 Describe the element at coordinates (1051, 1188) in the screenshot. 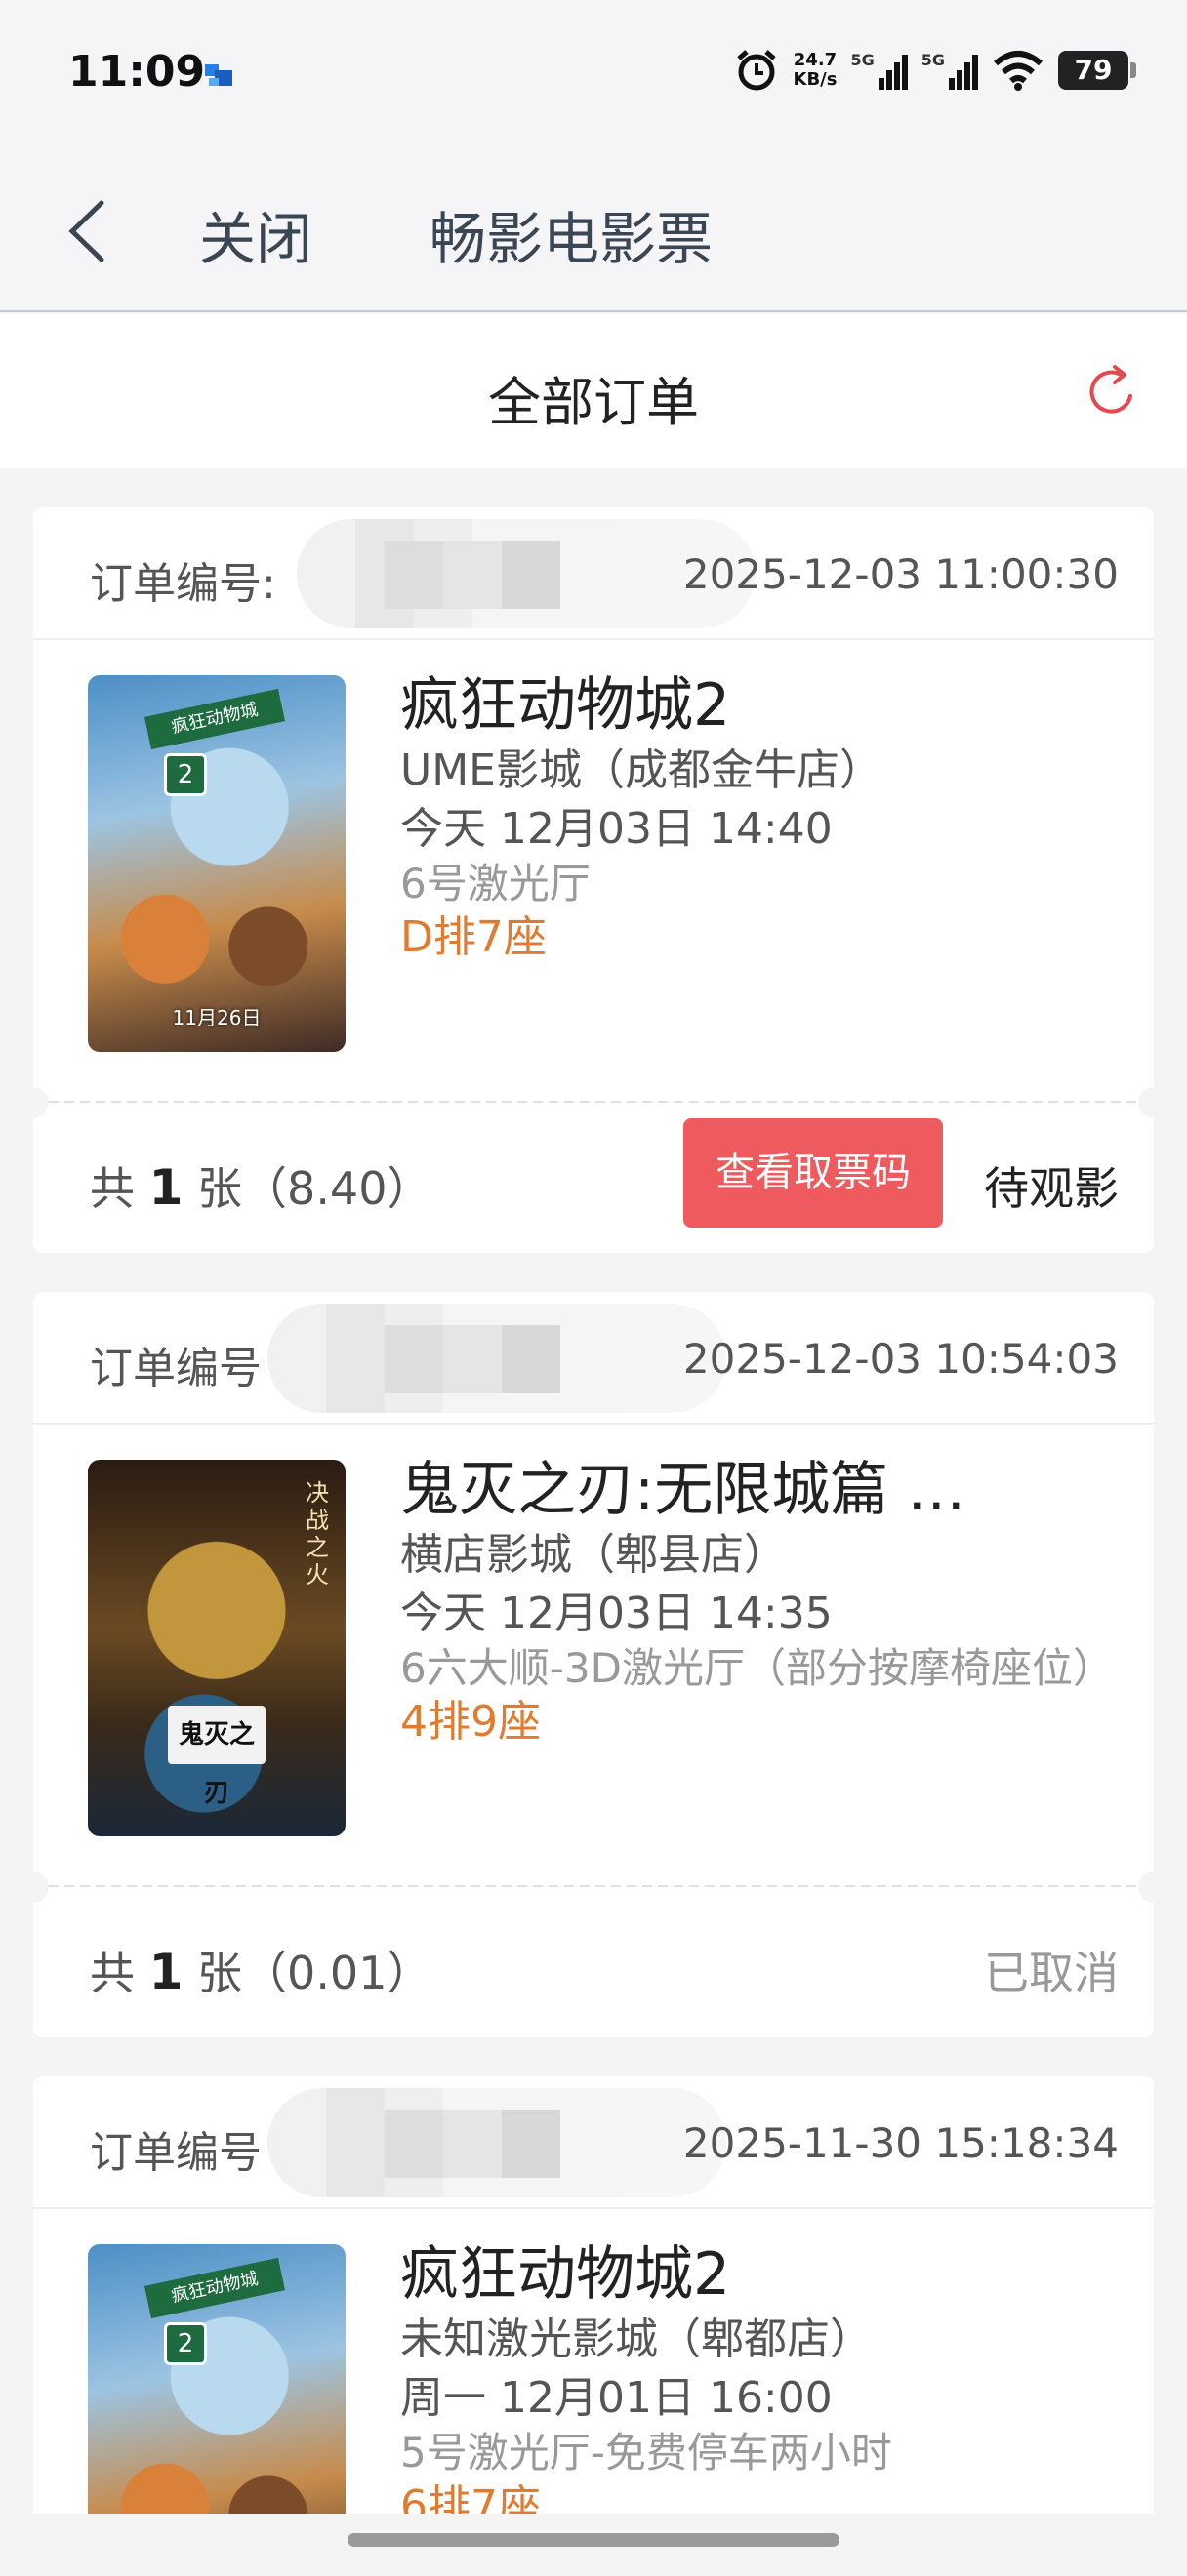

I see `order-status: 待观影` at that location.